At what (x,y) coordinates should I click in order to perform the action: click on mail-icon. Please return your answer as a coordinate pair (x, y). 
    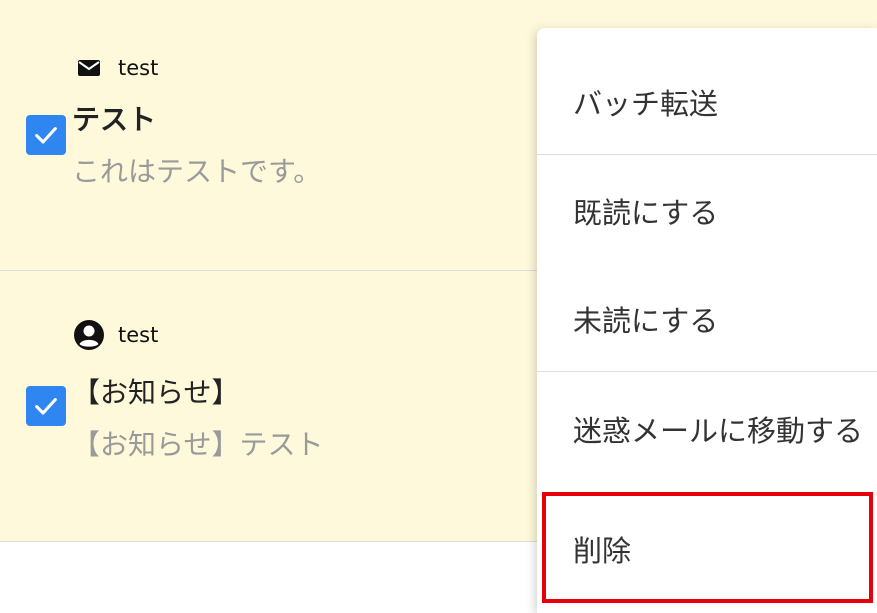
    Looking at the image, I should click on (89, 68).